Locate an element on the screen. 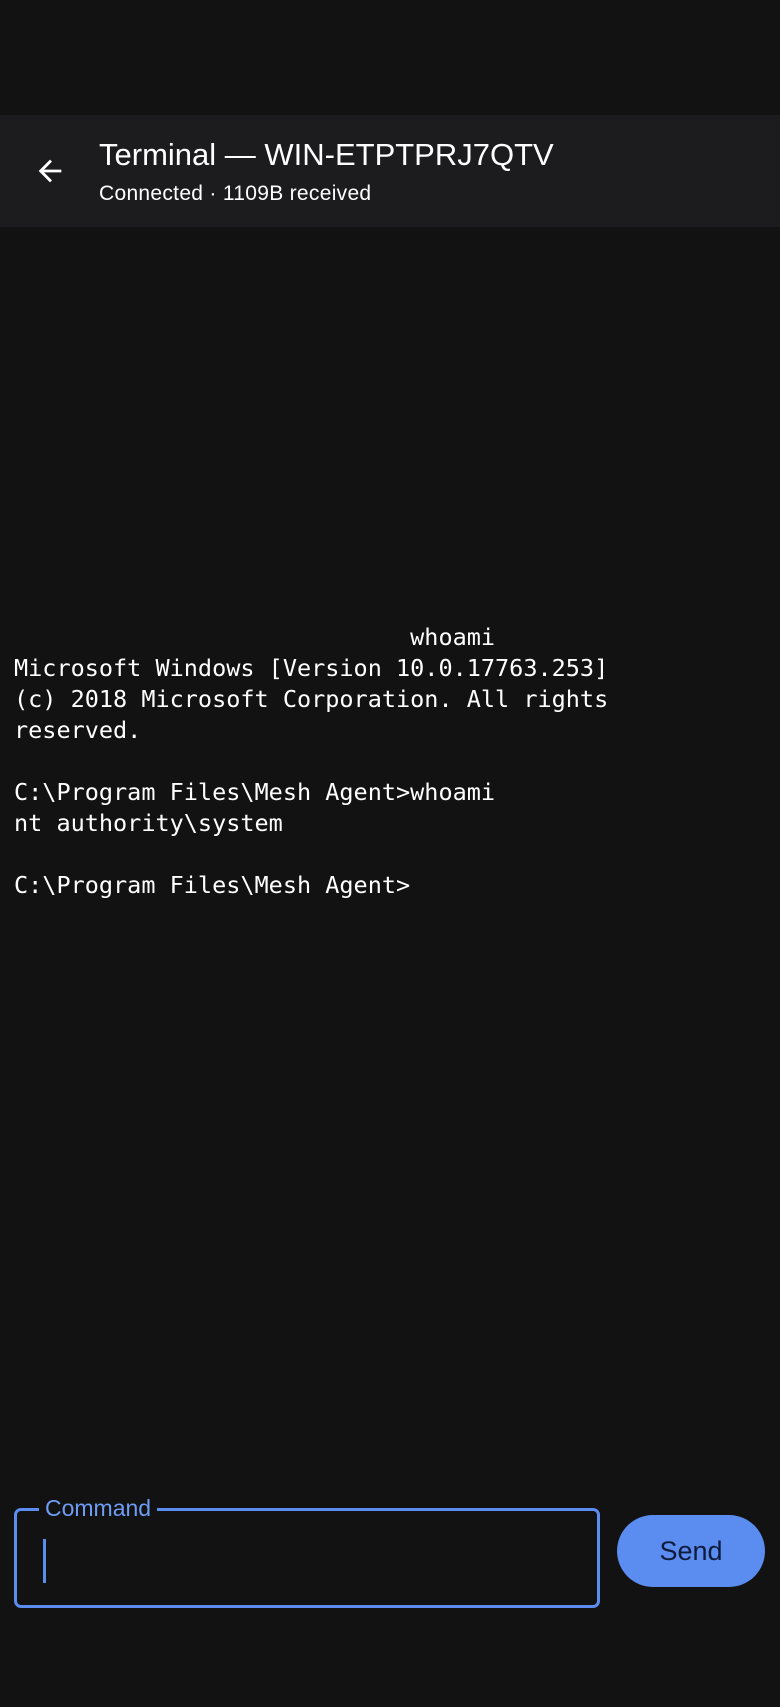 The width and height of the screenshot is (780, 1707). arrow-back-icon is located at coordinates (50, 171).